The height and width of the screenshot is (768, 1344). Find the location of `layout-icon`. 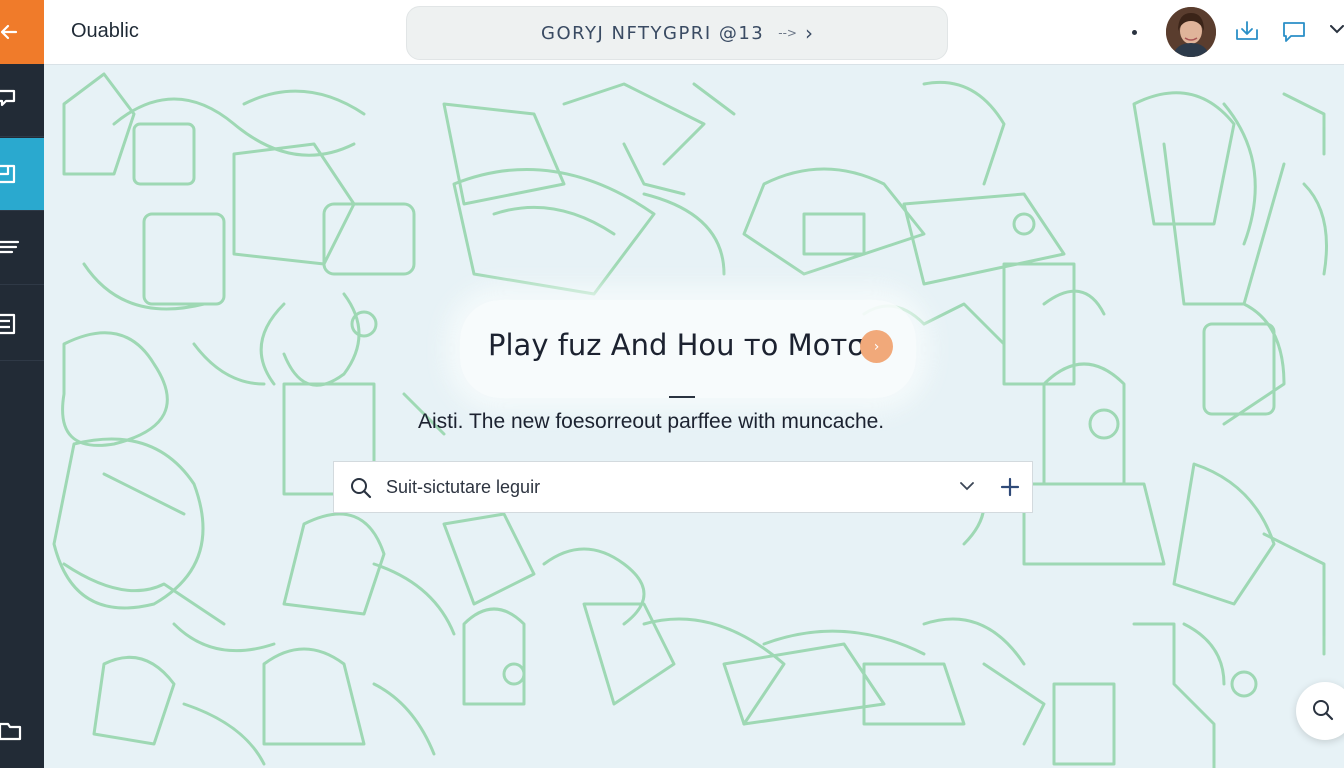

layout-icon is located at coordinates (8, 174).